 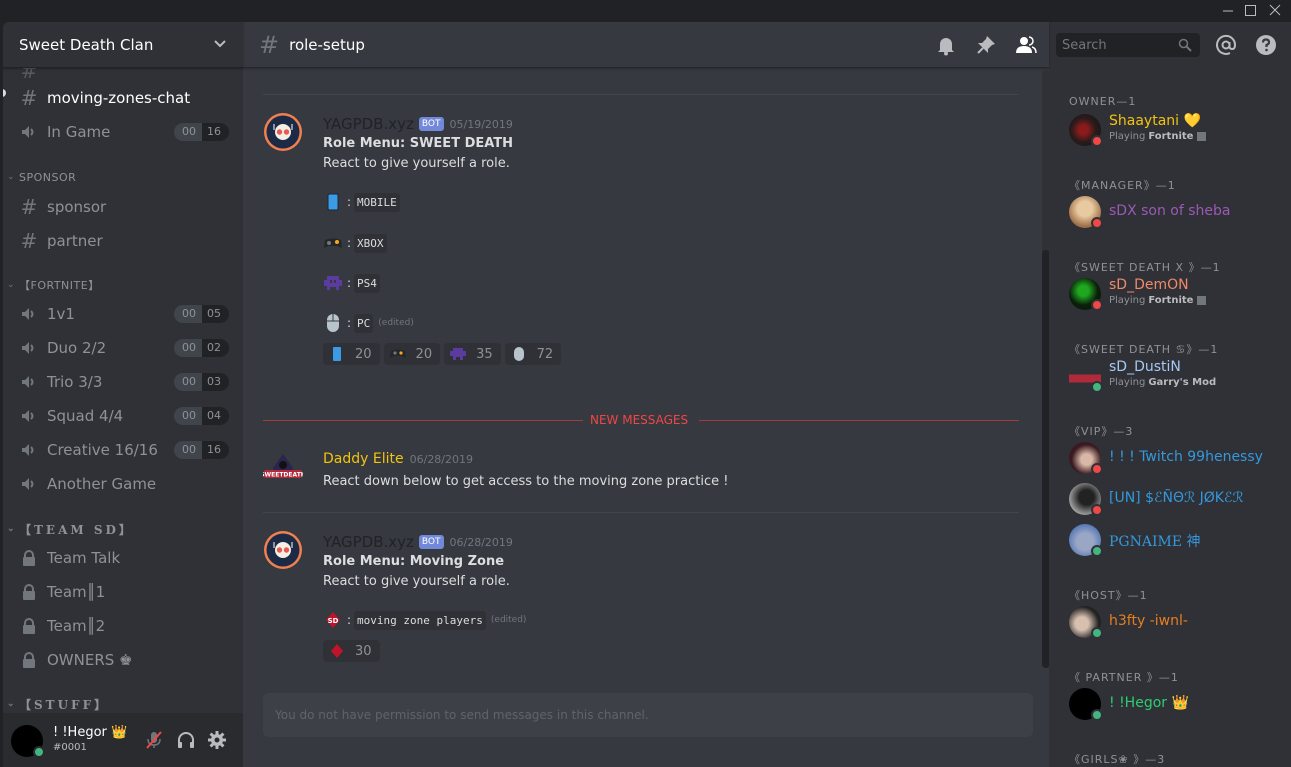 I want to click on role-label: XBOX, so click(x=370, y=243).